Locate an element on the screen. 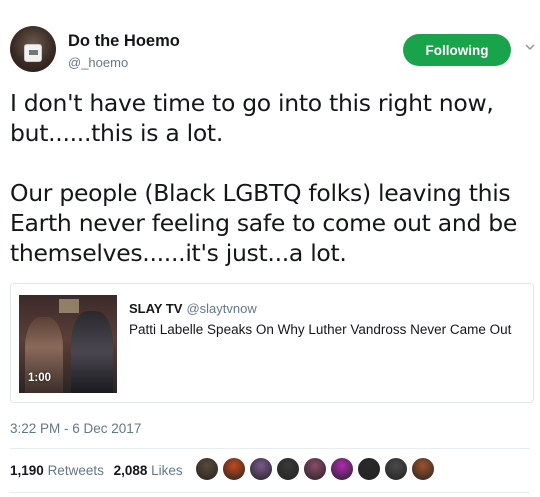  chevron-down-icon is located at coordinates (530, 47).